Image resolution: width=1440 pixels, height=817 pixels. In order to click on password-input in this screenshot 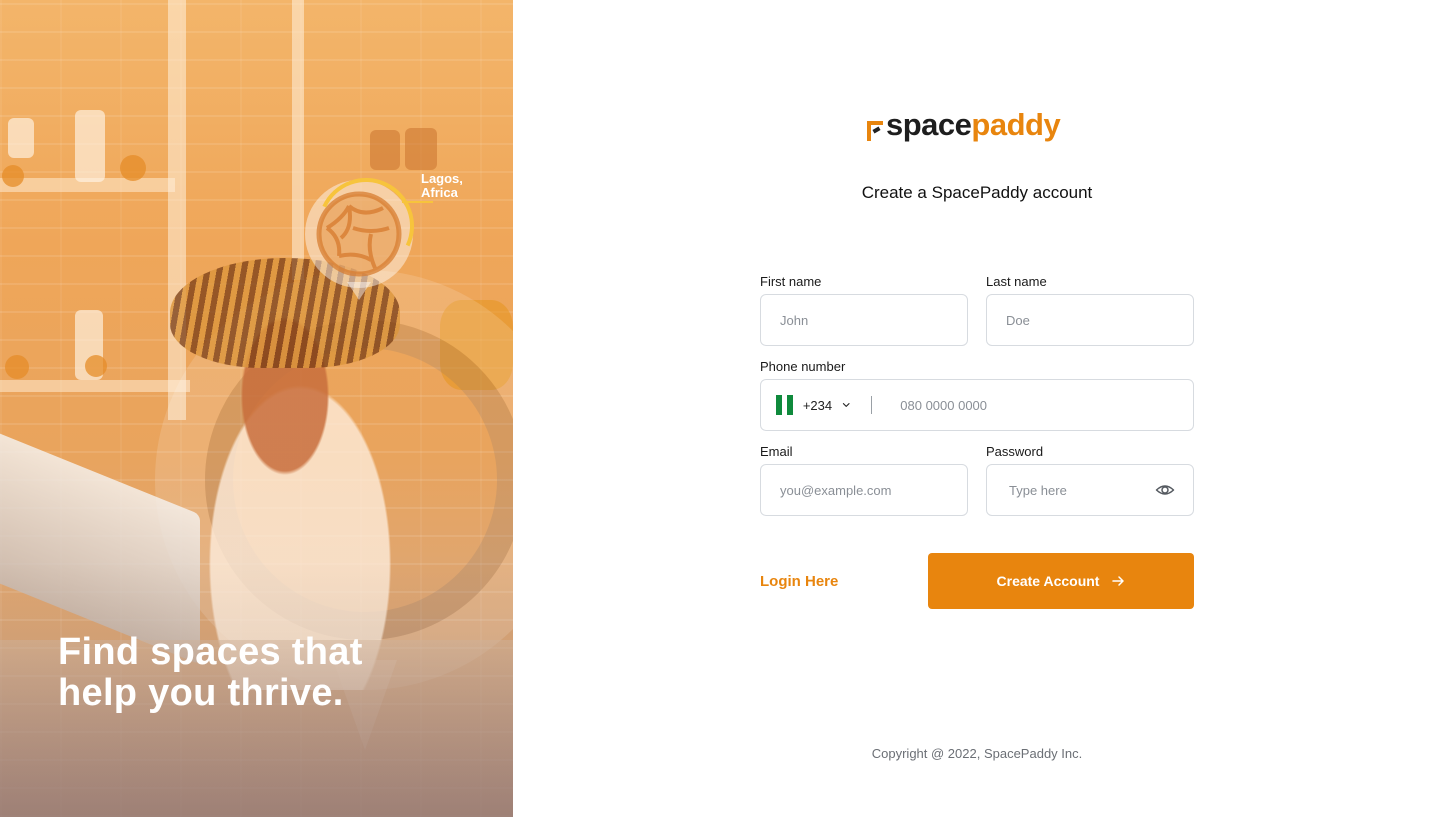, I will do `click(1078, 490)`.